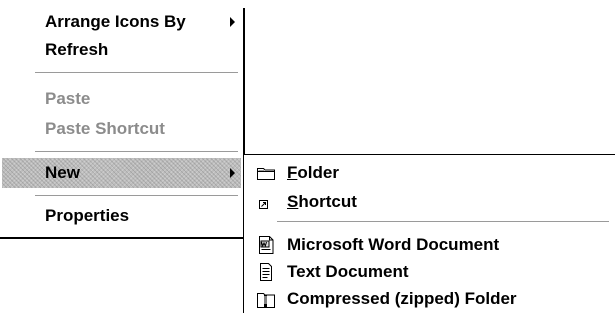 This screenshot has height=313, width=615. What do you see at coordinates (266, 245) in the screenshot?
I see `word-document-icon` at bounding box center [266, 245].